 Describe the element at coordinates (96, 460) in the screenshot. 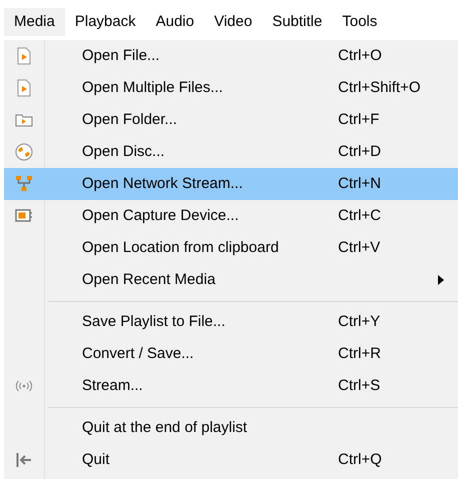

I see `menu-item-label: Quit` at that location.